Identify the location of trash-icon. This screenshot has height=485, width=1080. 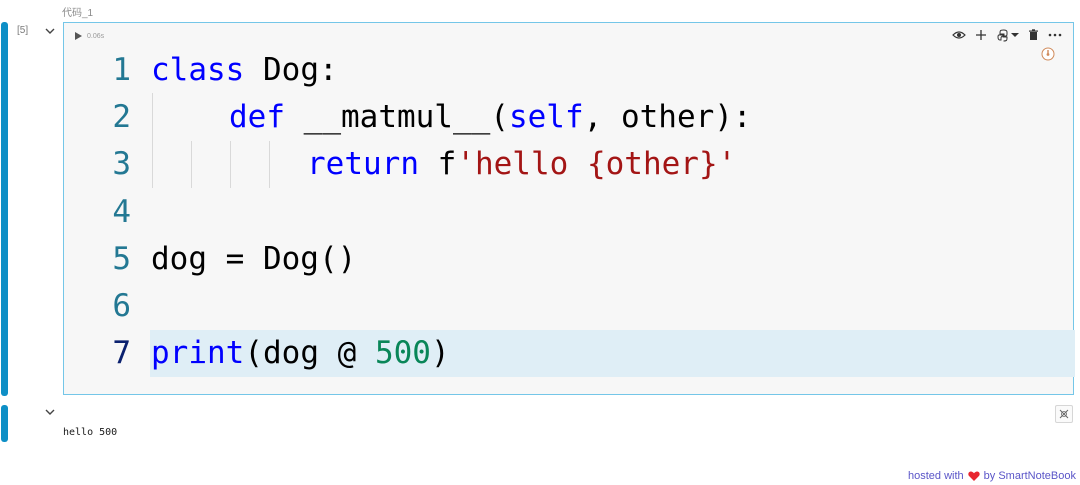
(1033, 35).